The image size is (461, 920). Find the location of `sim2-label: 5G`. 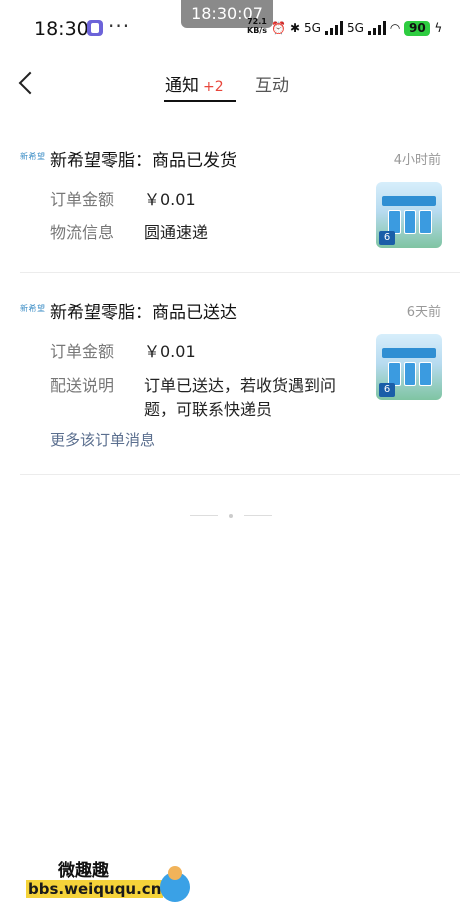

sim2-label: 5G is located at coordinates (355, 28).